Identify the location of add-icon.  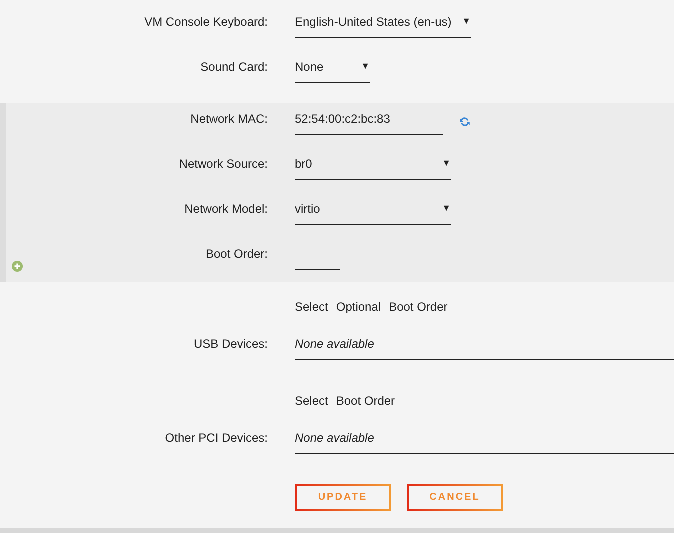
(17, 266).